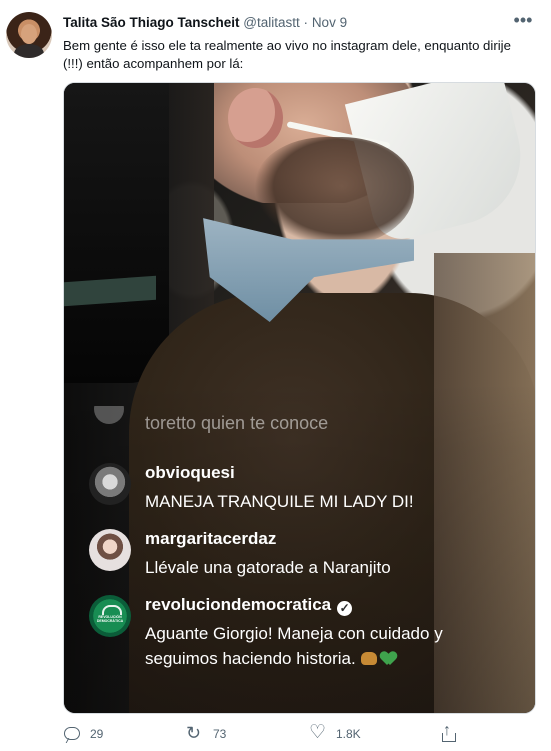  What do you see at coordinates (195, 733) in the screenshot?
I see `retweet-icon` at bounding box center [195, 733].